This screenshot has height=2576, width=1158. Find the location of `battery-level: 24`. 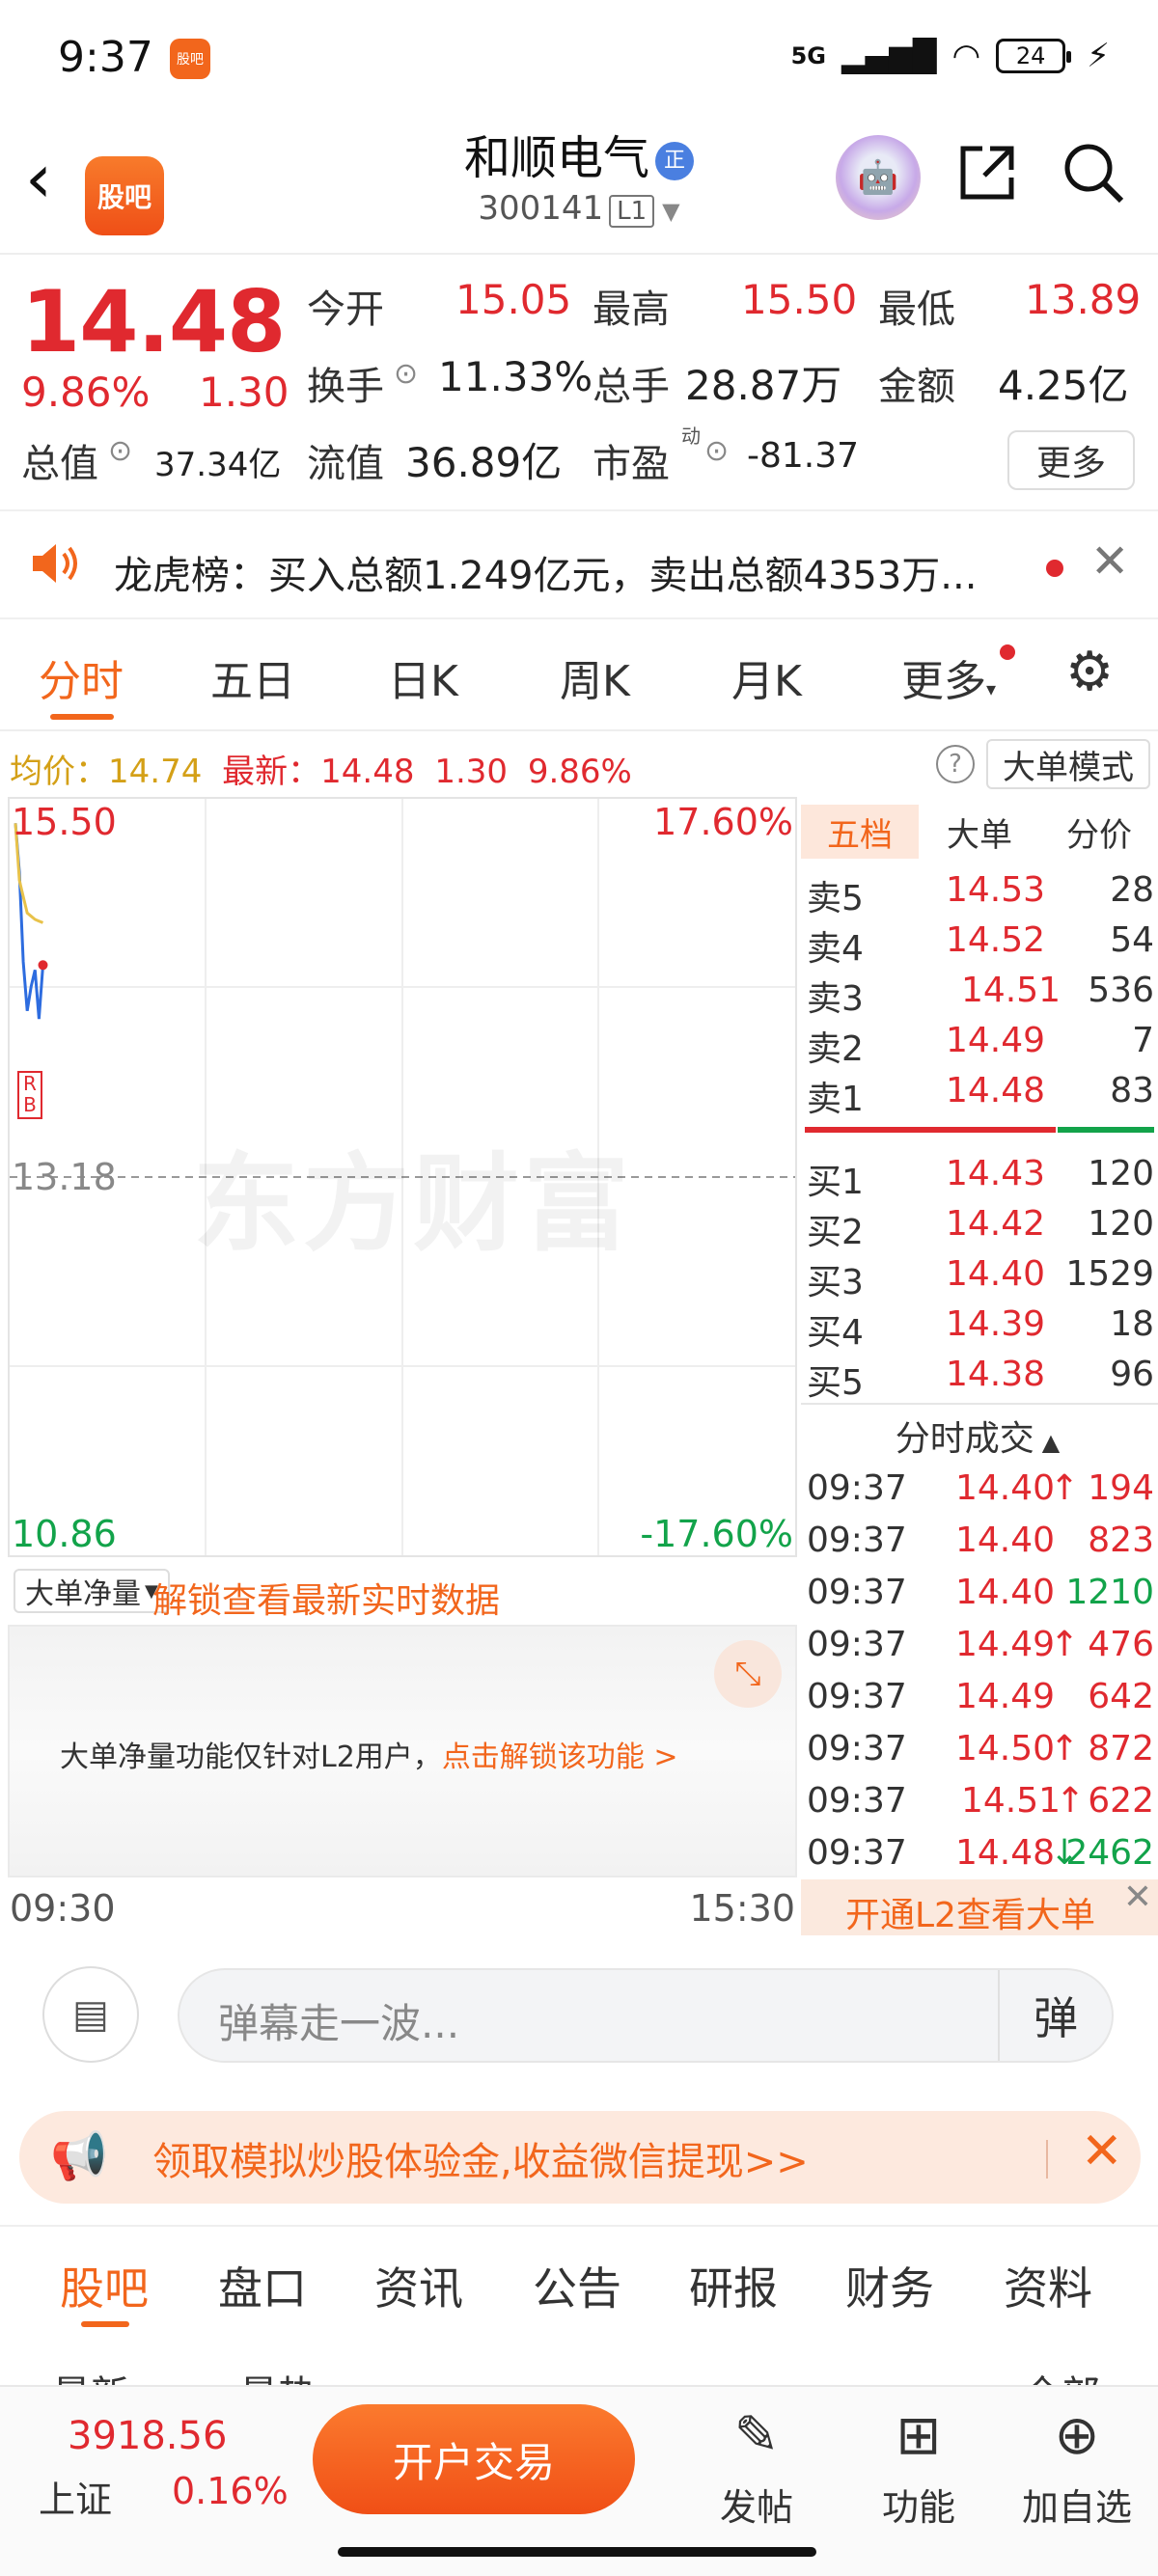

battery-level: 24 is located at coordinates (1030, 56).